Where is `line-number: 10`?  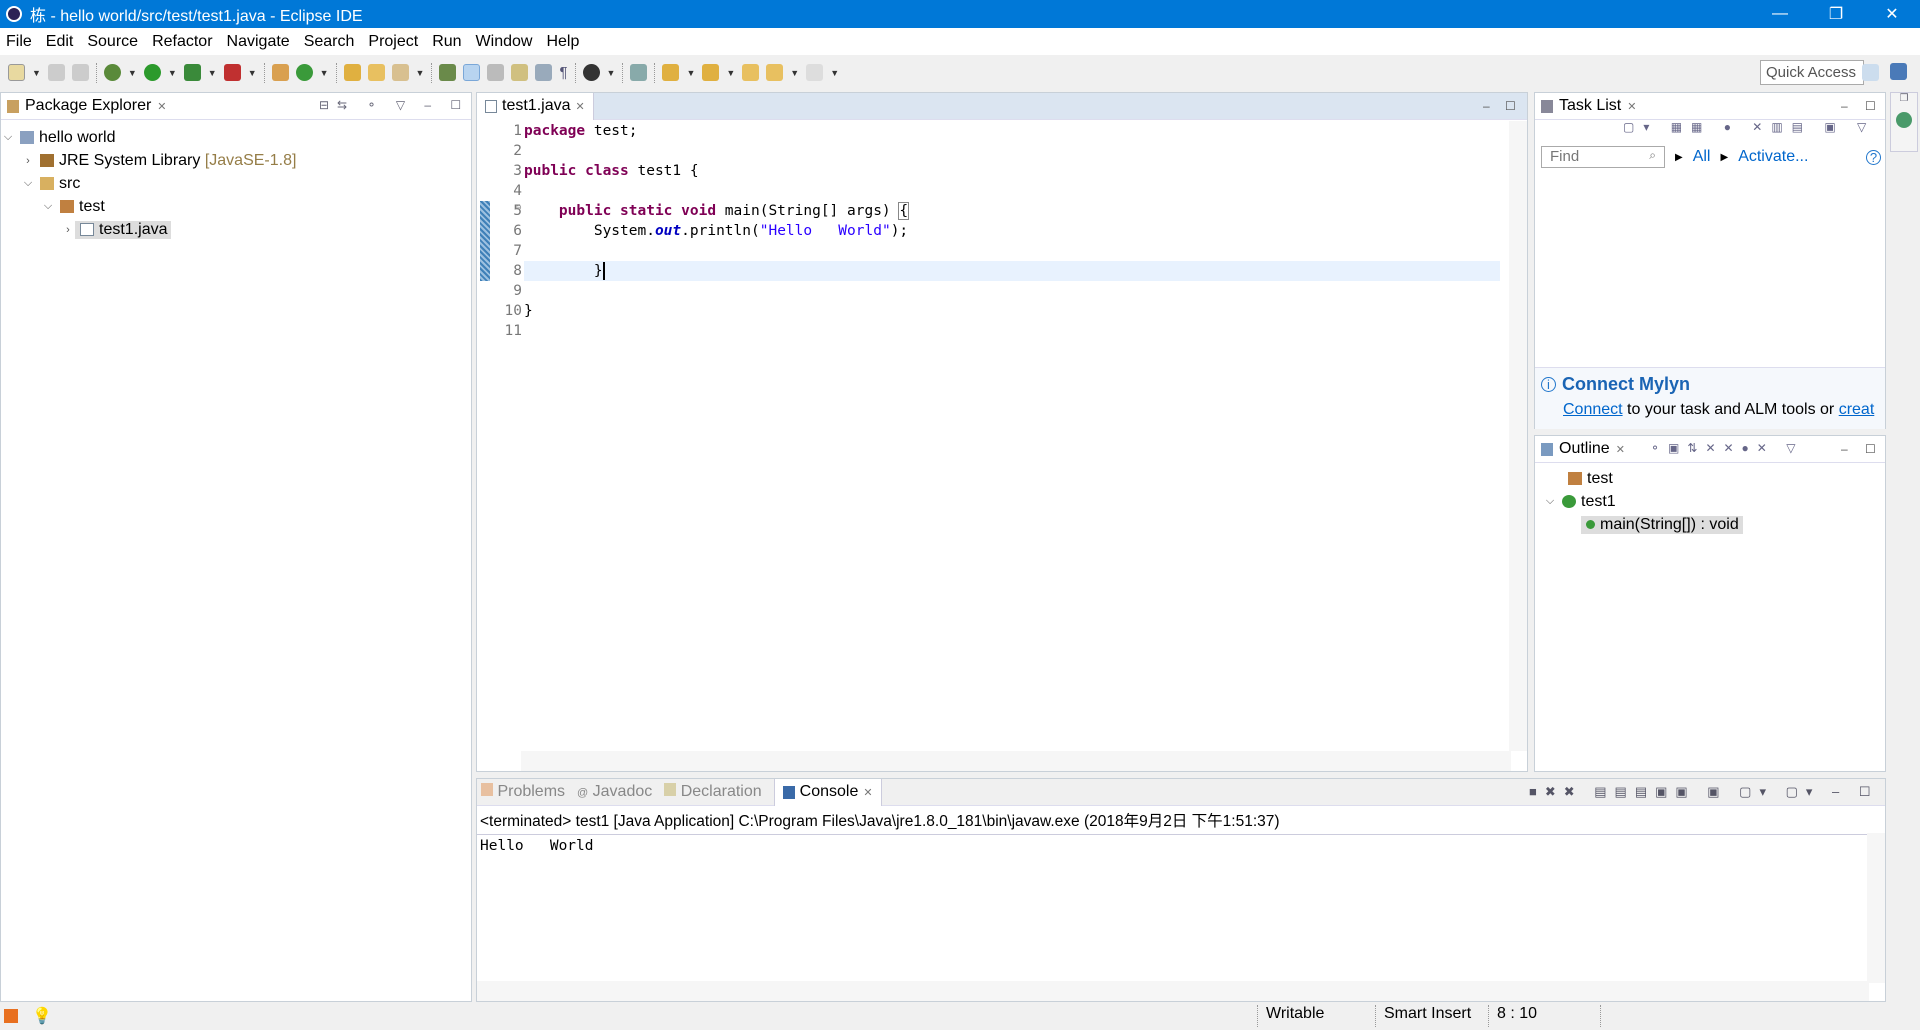
line-number: 10 is located at coordinates (513, 311).